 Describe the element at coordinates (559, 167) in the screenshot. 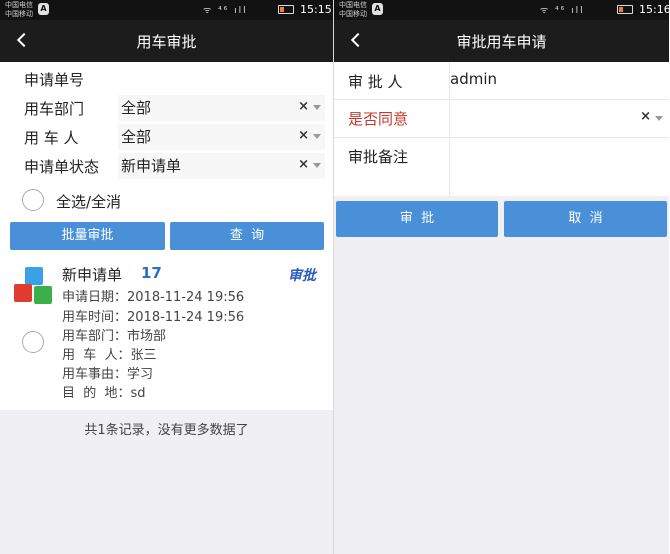

I see `remark-textarea` at that location.